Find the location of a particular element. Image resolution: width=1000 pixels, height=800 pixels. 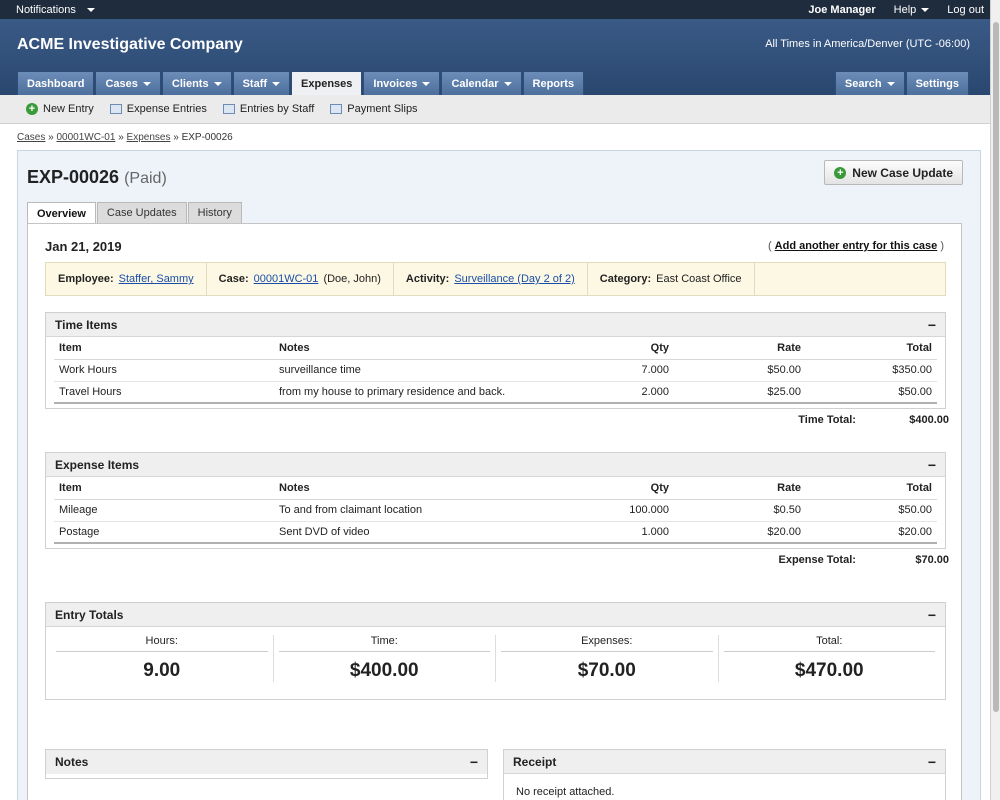

plus-icon: + is located at coordinates (32, 109).